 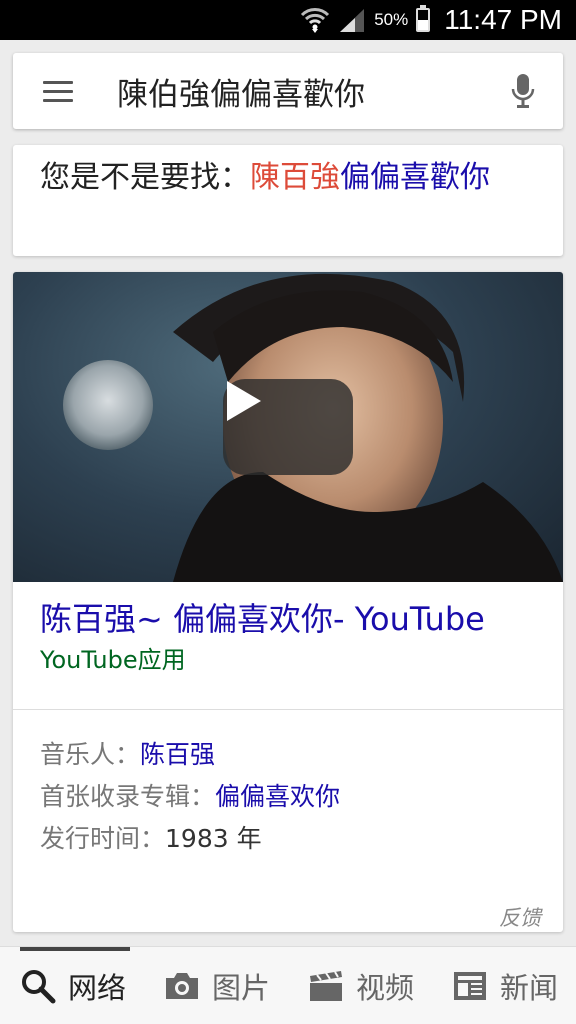 What do you see at coordinates (423, 18) in the screenshot?
I see `battery-icon` at bounding box center [423, 18].